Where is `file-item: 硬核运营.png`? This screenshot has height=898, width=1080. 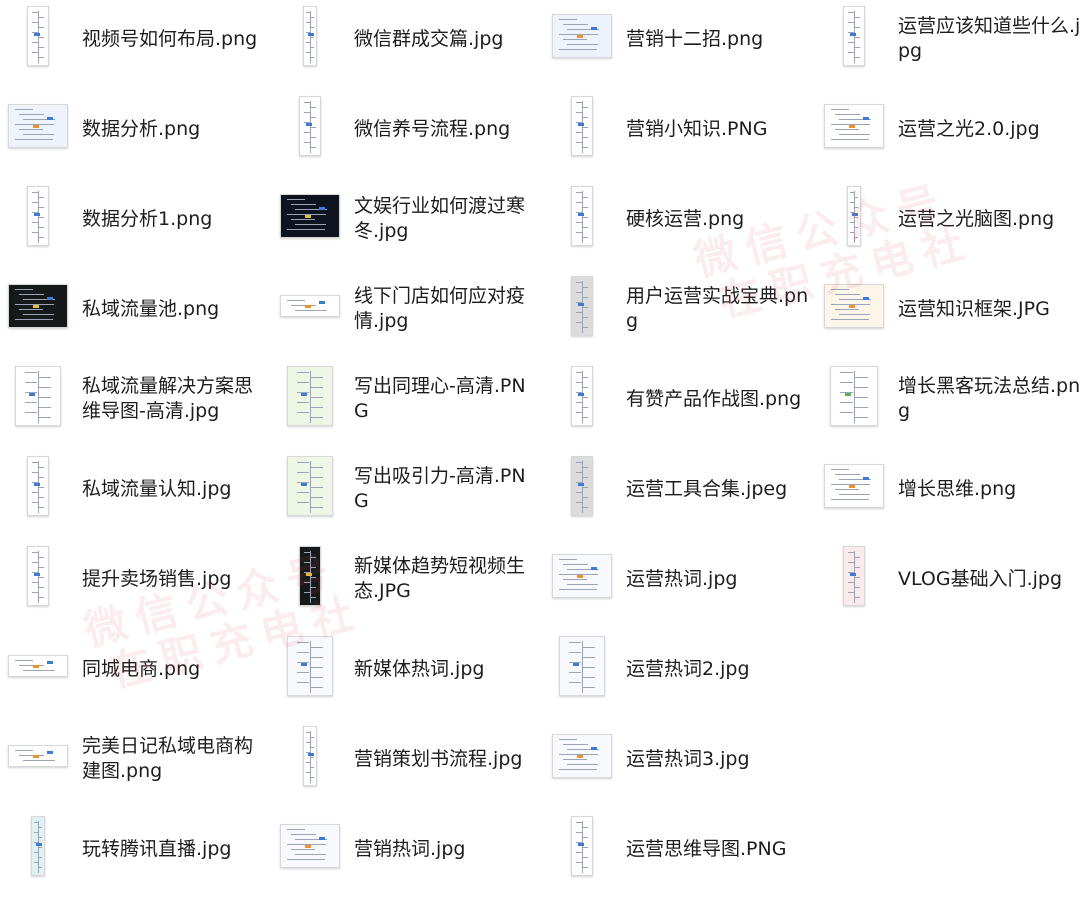
file-item: 硬核运营.png is located at coordinates (679, 224).